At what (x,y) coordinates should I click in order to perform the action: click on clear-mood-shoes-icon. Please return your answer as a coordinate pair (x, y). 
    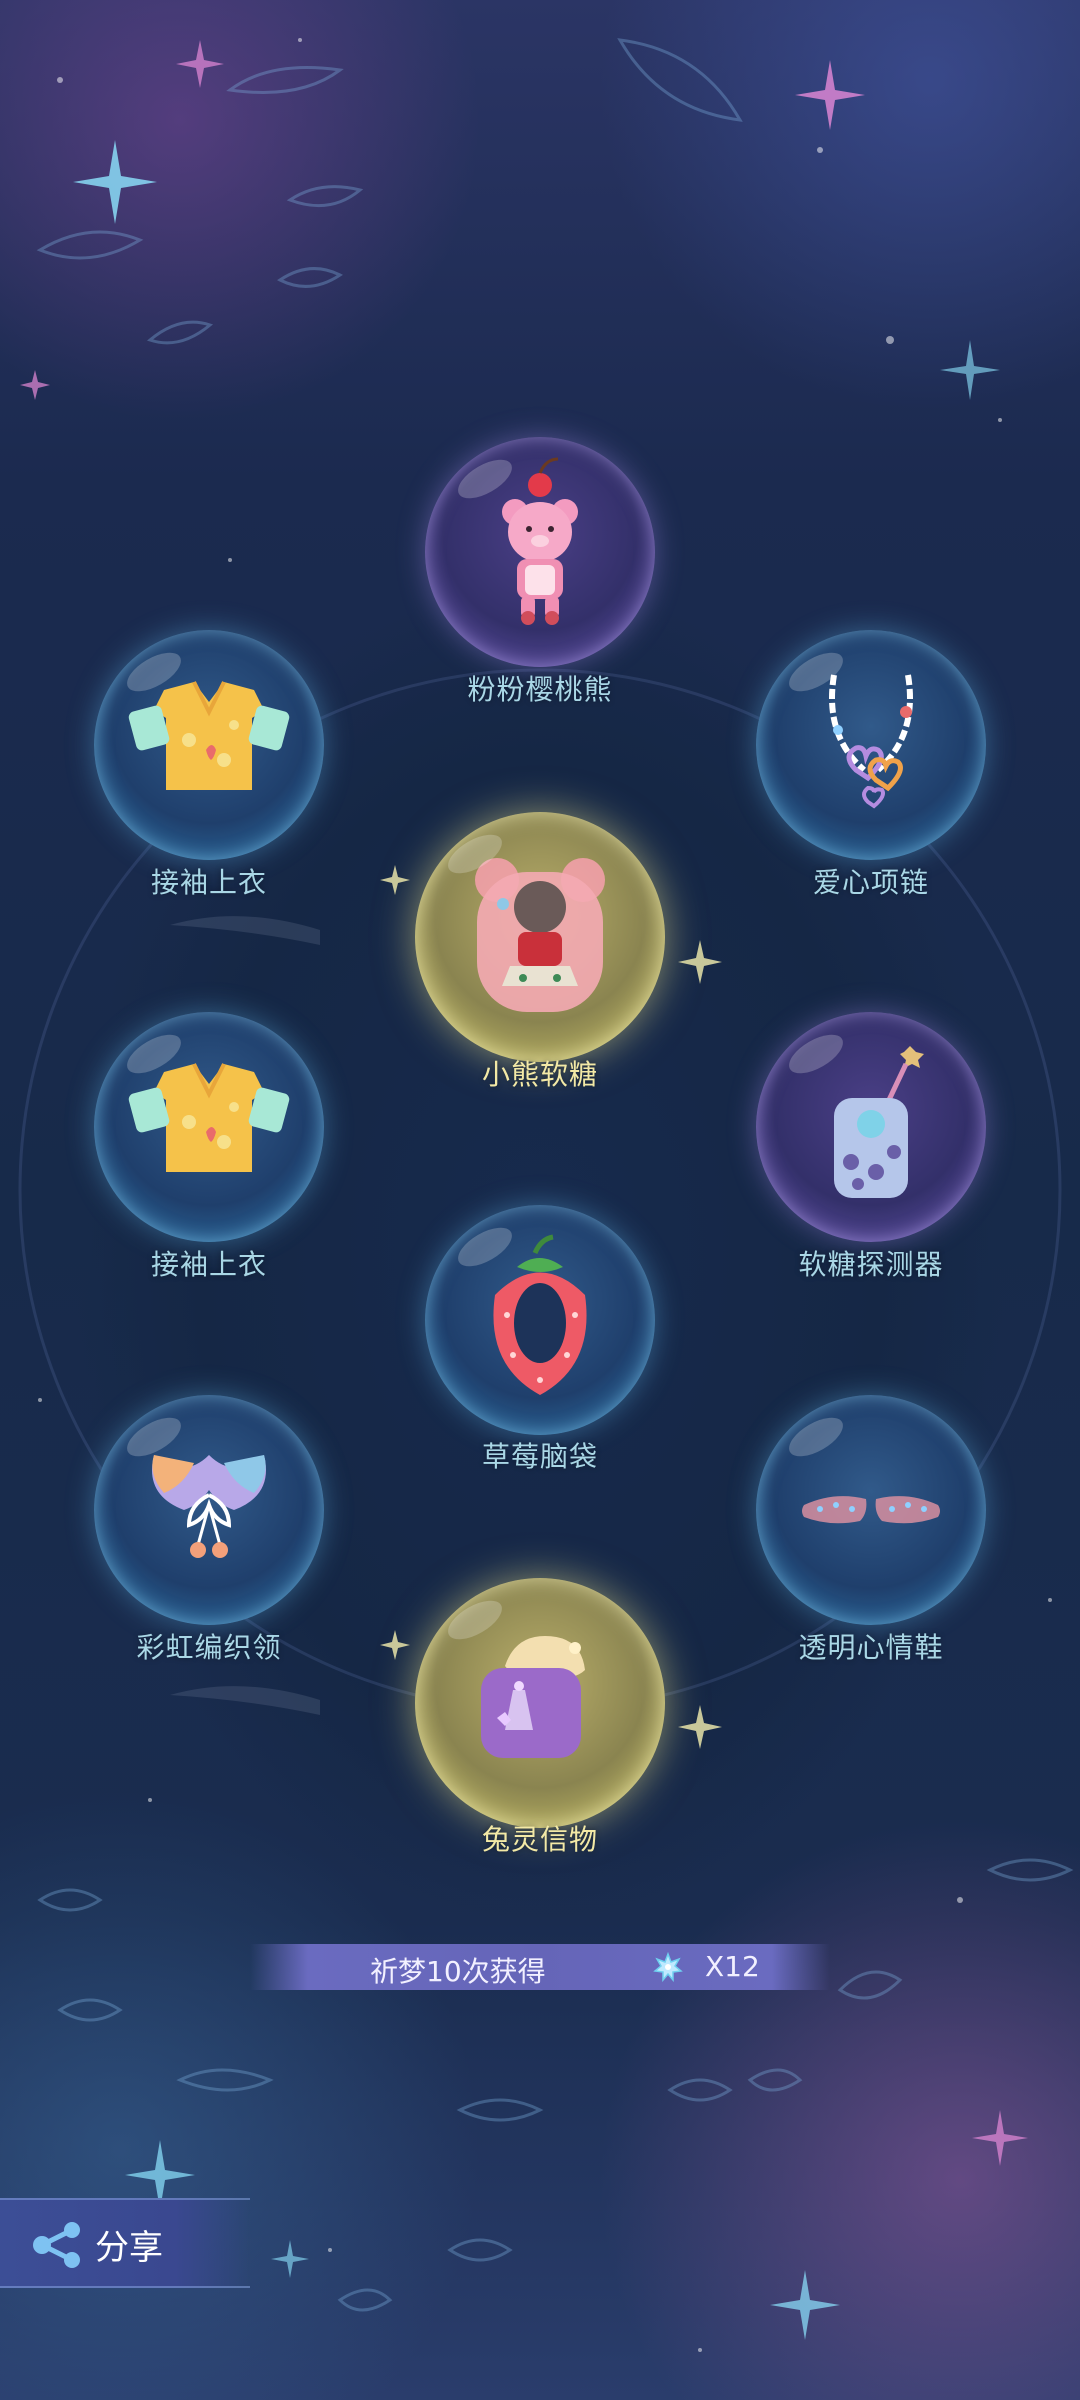
    Looking at the image, I should click on (871, 1510).